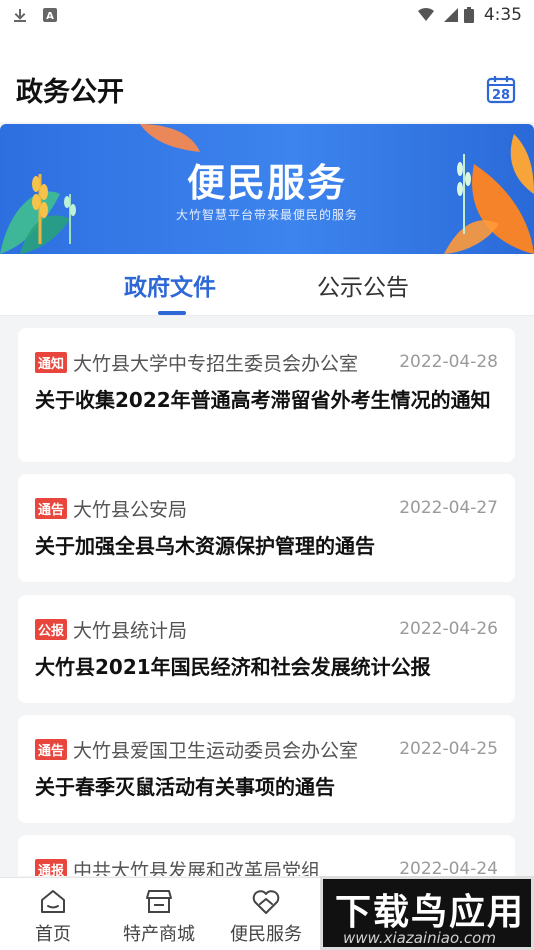  I want to click on calendar-icon: 28, so click(501, 89).